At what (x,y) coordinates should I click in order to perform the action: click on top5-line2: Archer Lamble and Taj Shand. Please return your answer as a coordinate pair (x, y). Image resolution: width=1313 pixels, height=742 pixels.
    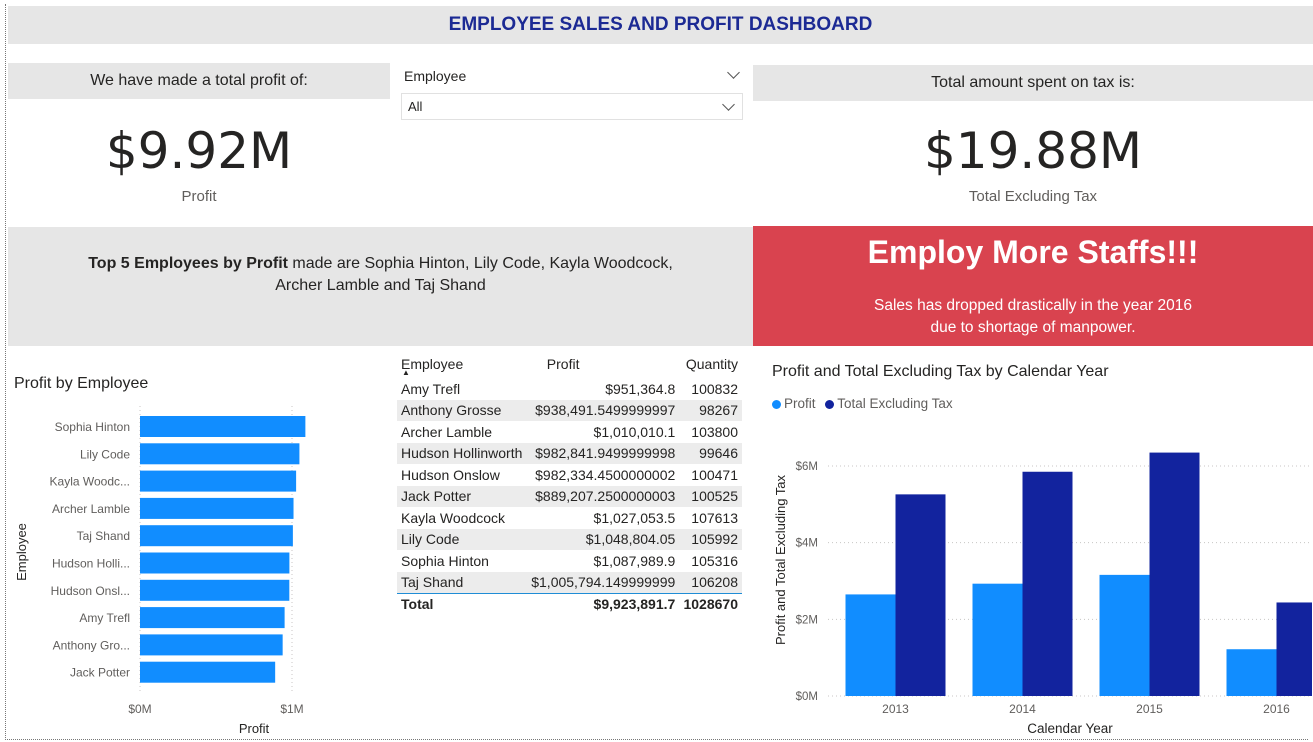
    Looking at the image, I should click on (380, 285).